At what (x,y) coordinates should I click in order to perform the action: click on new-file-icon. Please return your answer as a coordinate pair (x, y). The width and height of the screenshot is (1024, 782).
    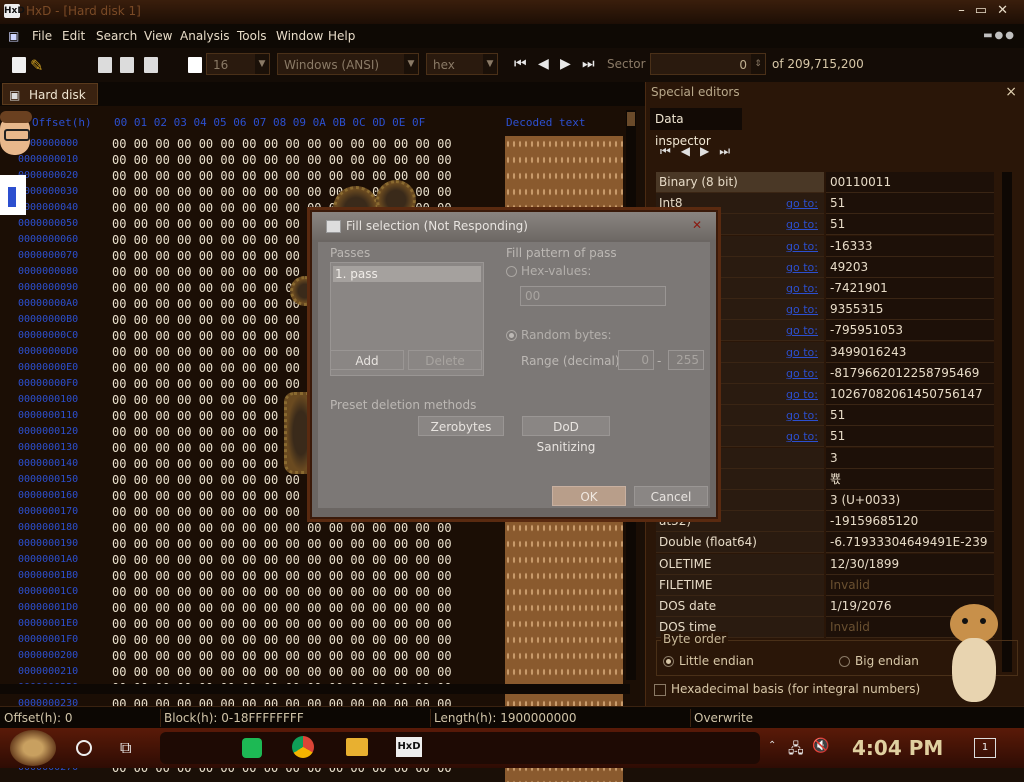
    Looking at the image, I should click on (19, 65).